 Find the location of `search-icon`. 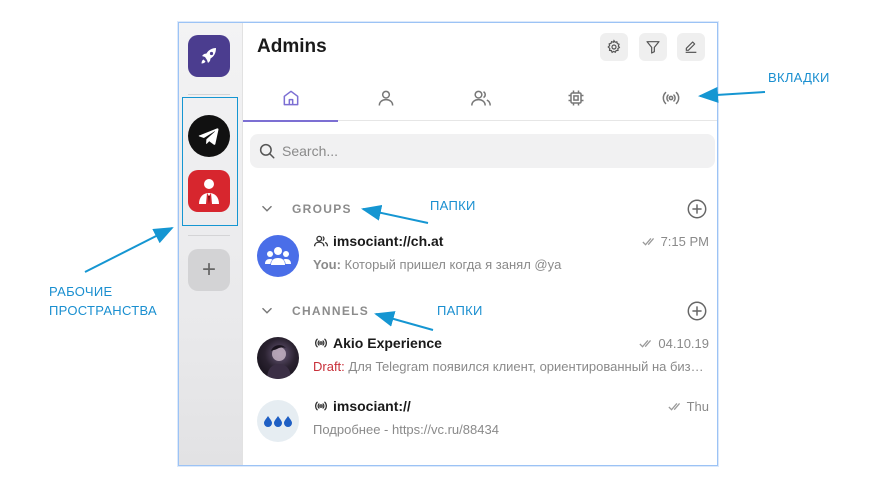

search-icon is located at coordinates (267, 151).